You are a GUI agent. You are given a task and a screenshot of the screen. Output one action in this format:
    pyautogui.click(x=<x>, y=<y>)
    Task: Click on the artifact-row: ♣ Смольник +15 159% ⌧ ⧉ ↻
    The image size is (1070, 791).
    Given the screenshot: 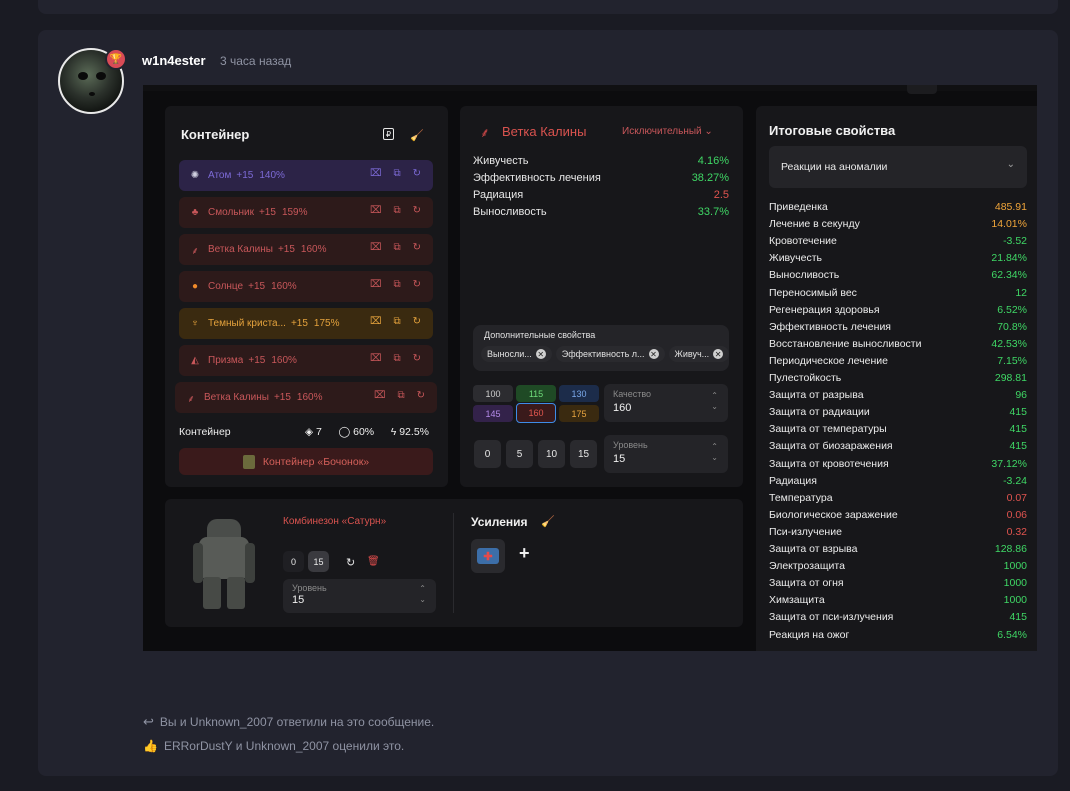 What is the action you would take?
    pyautogui.click(x=306, y=212)
    